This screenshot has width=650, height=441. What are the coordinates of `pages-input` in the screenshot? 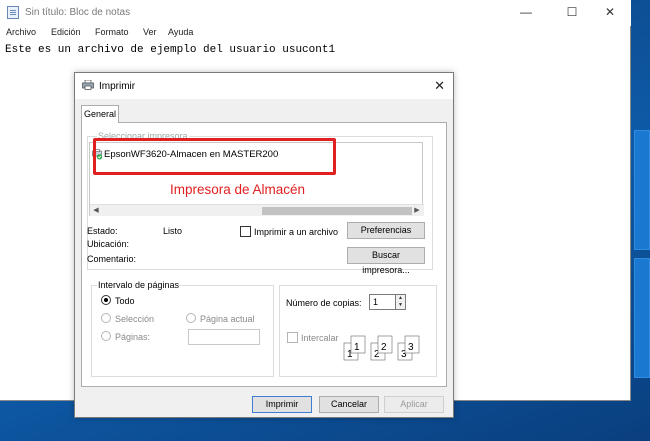 It's located at (224, 337).